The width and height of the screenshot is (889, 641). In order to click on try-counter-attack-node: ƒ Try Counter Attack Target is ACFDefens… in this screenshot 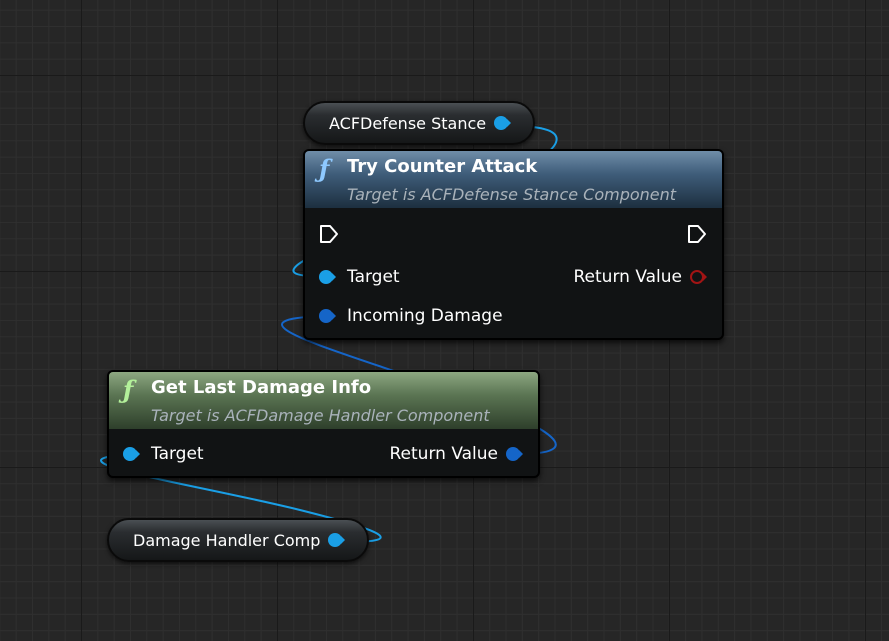, I will do `click(513, 244)`.